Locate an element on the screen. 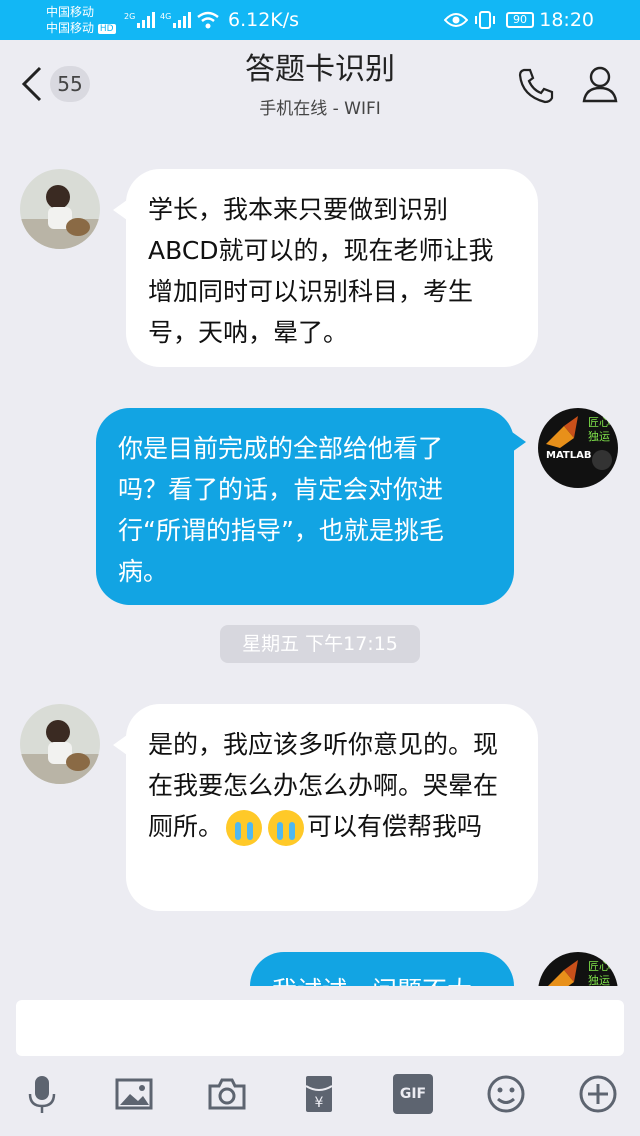  message-text: 可以有偿帮我吗 is located at coordinates (395, 826).